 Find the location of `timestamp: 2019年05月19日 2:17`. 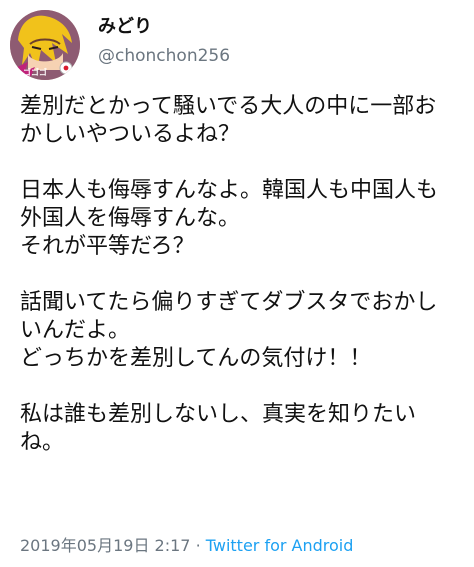

timestamp: 2019年05月19日 2:17 is located at coordinates (105, 545).